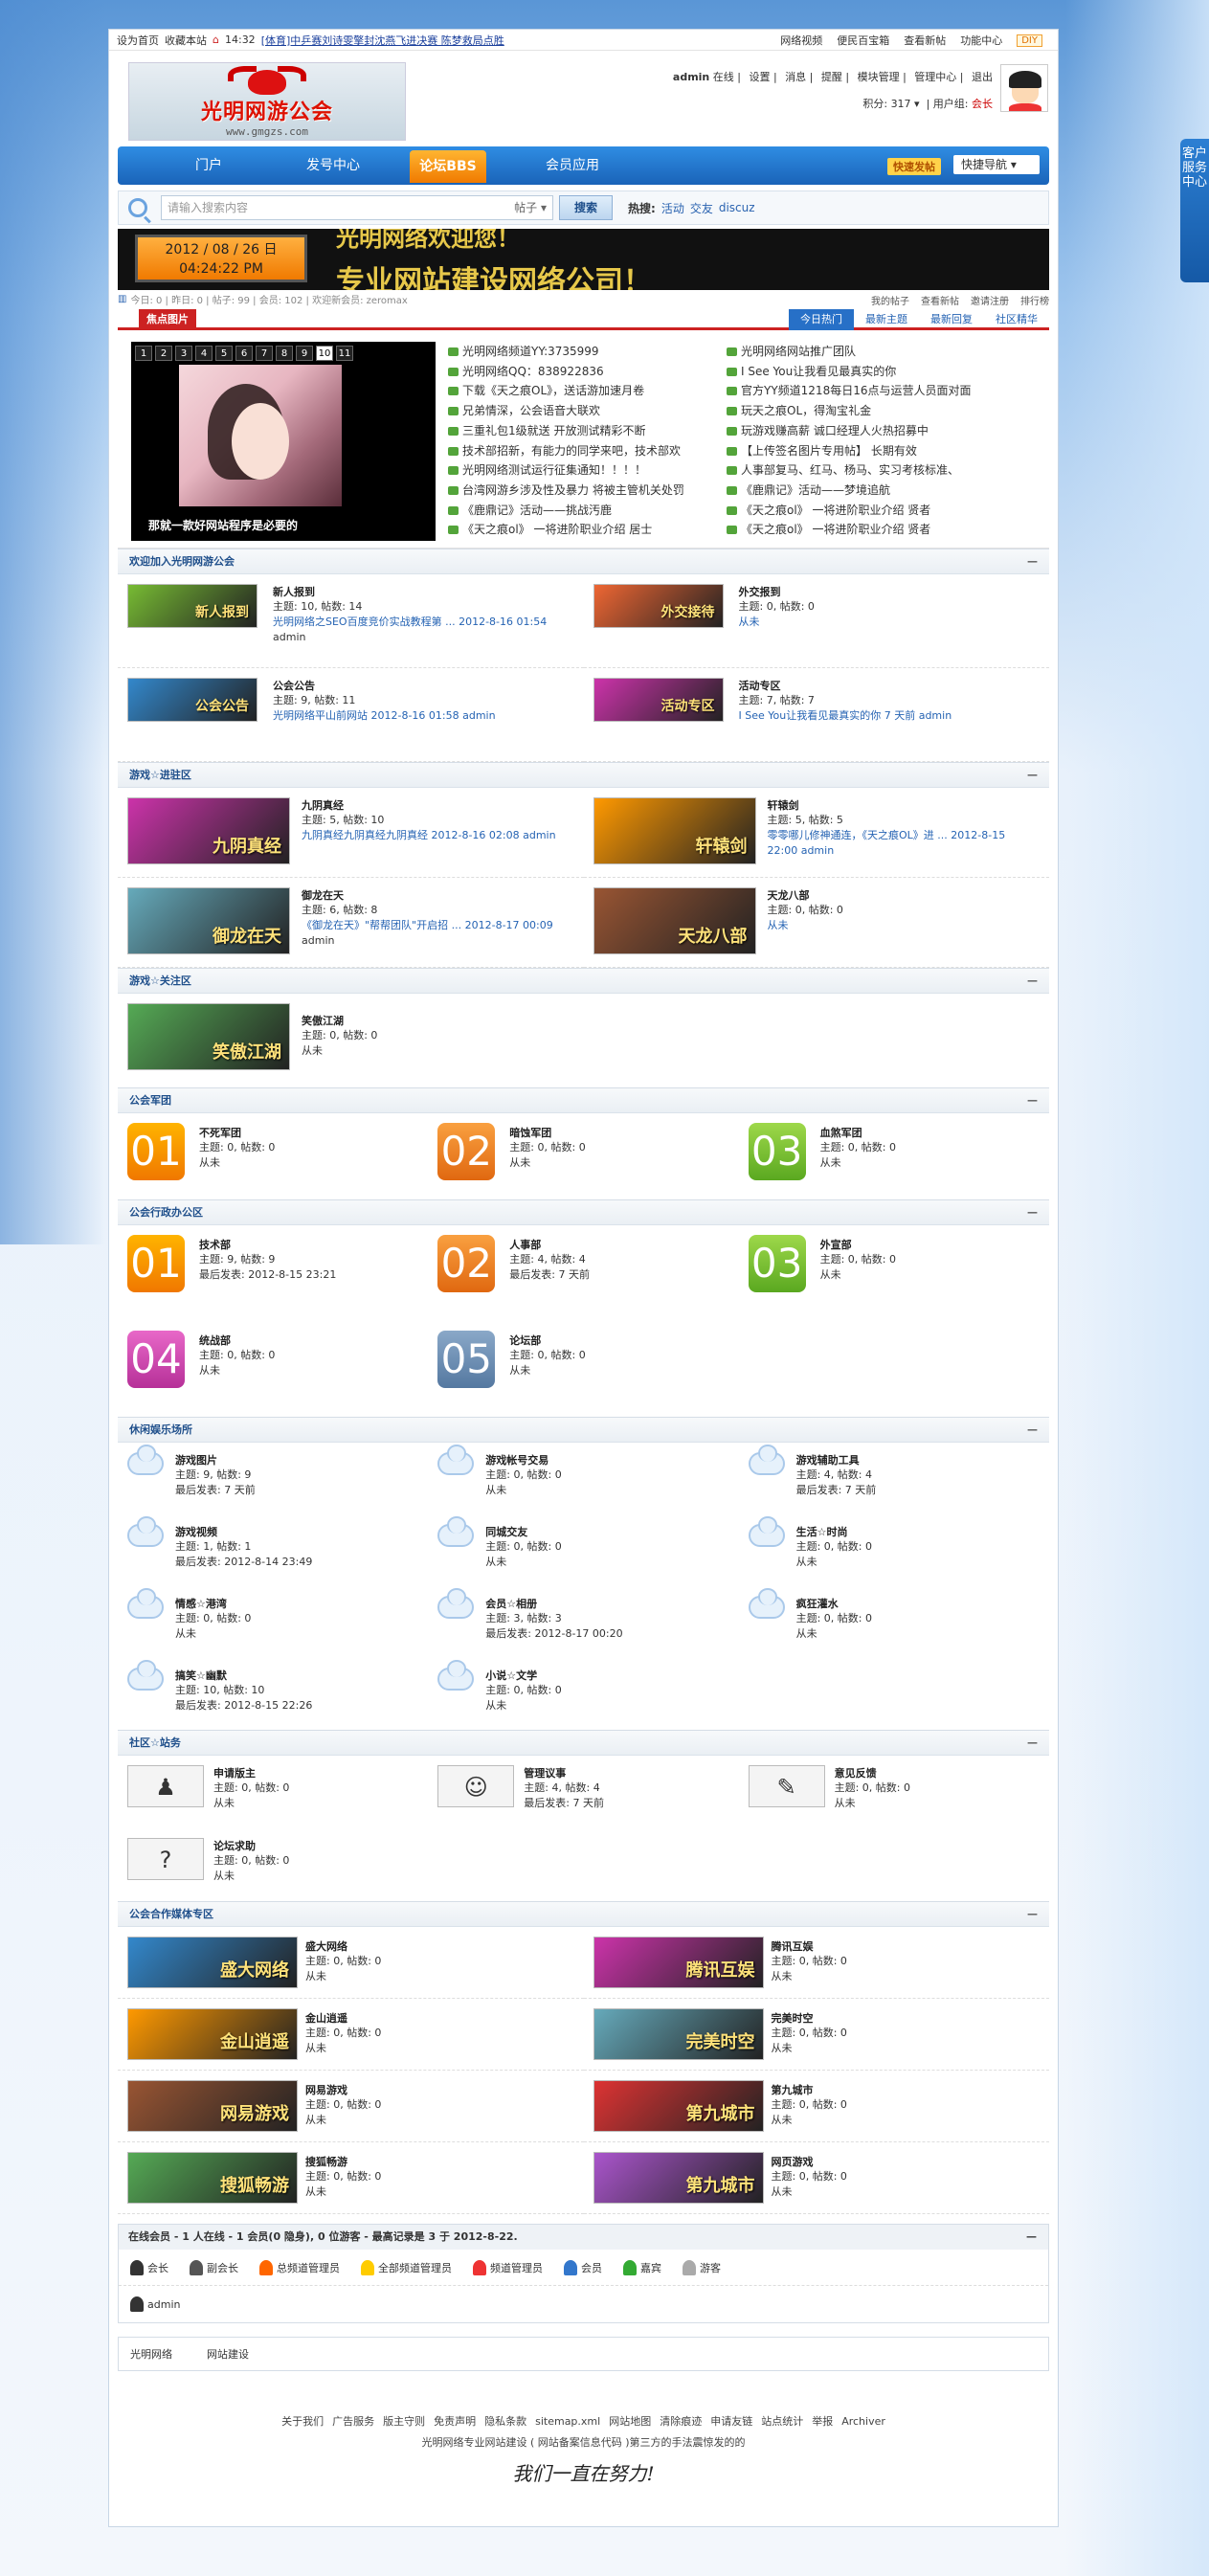 Image resolution: width=1209 pixels, height=2576 pixels. What do you see at coordinates (914, 167) in the screenshot?
I see `quick-post-button: 快速发帖` at bounding box center [914, 167].